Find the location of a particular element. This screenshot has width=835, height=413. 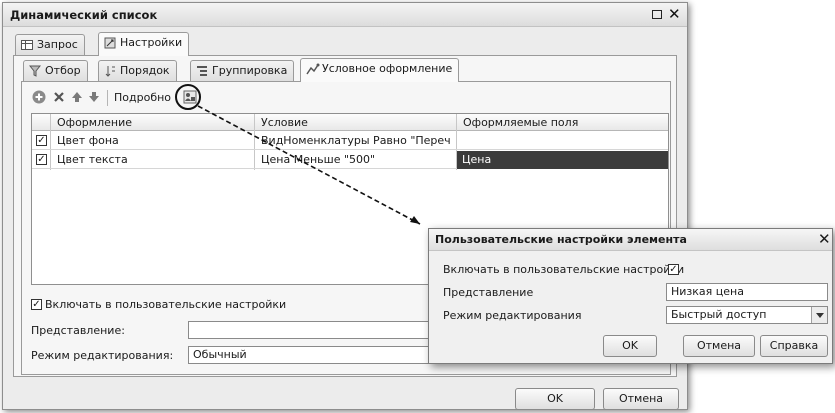

title-bar: Динамический список ✕ is located at coordinates (345, 15).